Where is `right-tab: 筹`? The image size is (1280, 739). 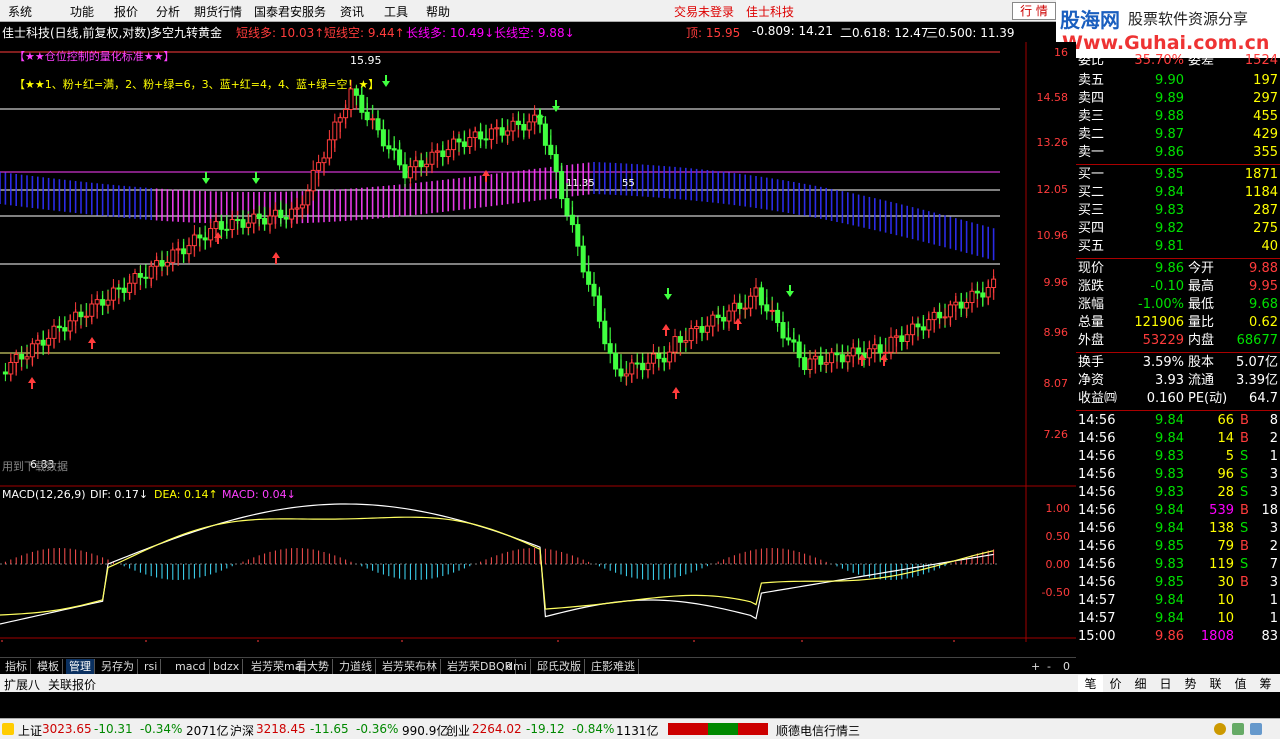
right-tab: 筹 is located at coordinates (1265, 683).